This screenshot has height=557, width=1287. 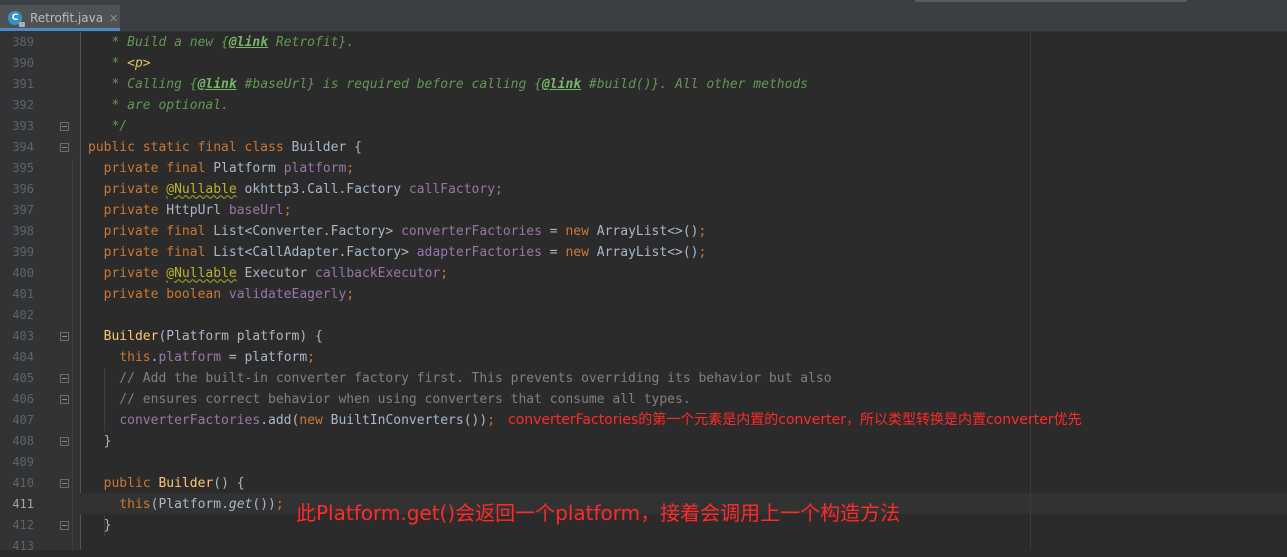 I want to click on code-line: public static final class Builder {, so click(x=225, y=147).